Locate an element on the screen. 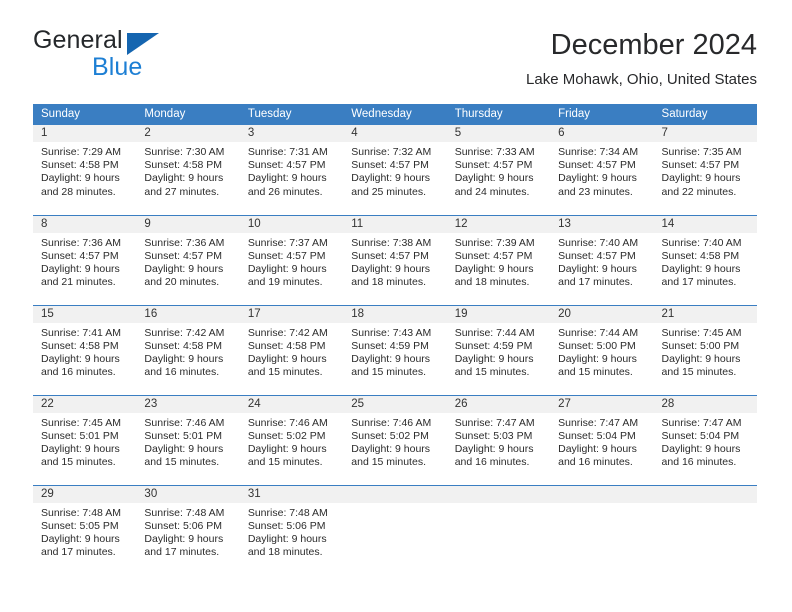 This screenshot has height=612, width=792. sunrise-text: Sunrise: 7:38 AM is located at coordinates (391, 242).